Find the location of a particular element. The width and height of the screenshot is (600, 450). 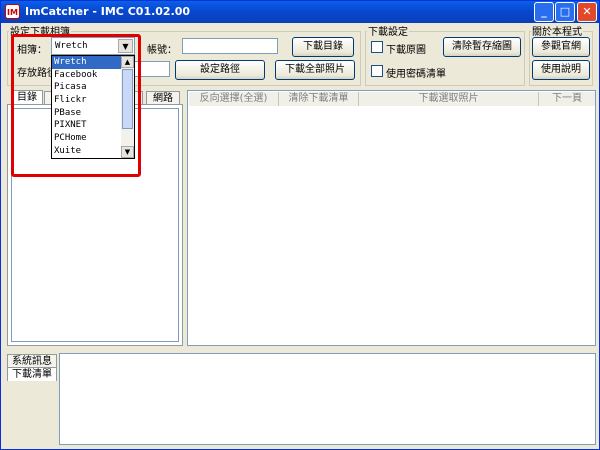

highlight-box is located at coordinates (76, 105).